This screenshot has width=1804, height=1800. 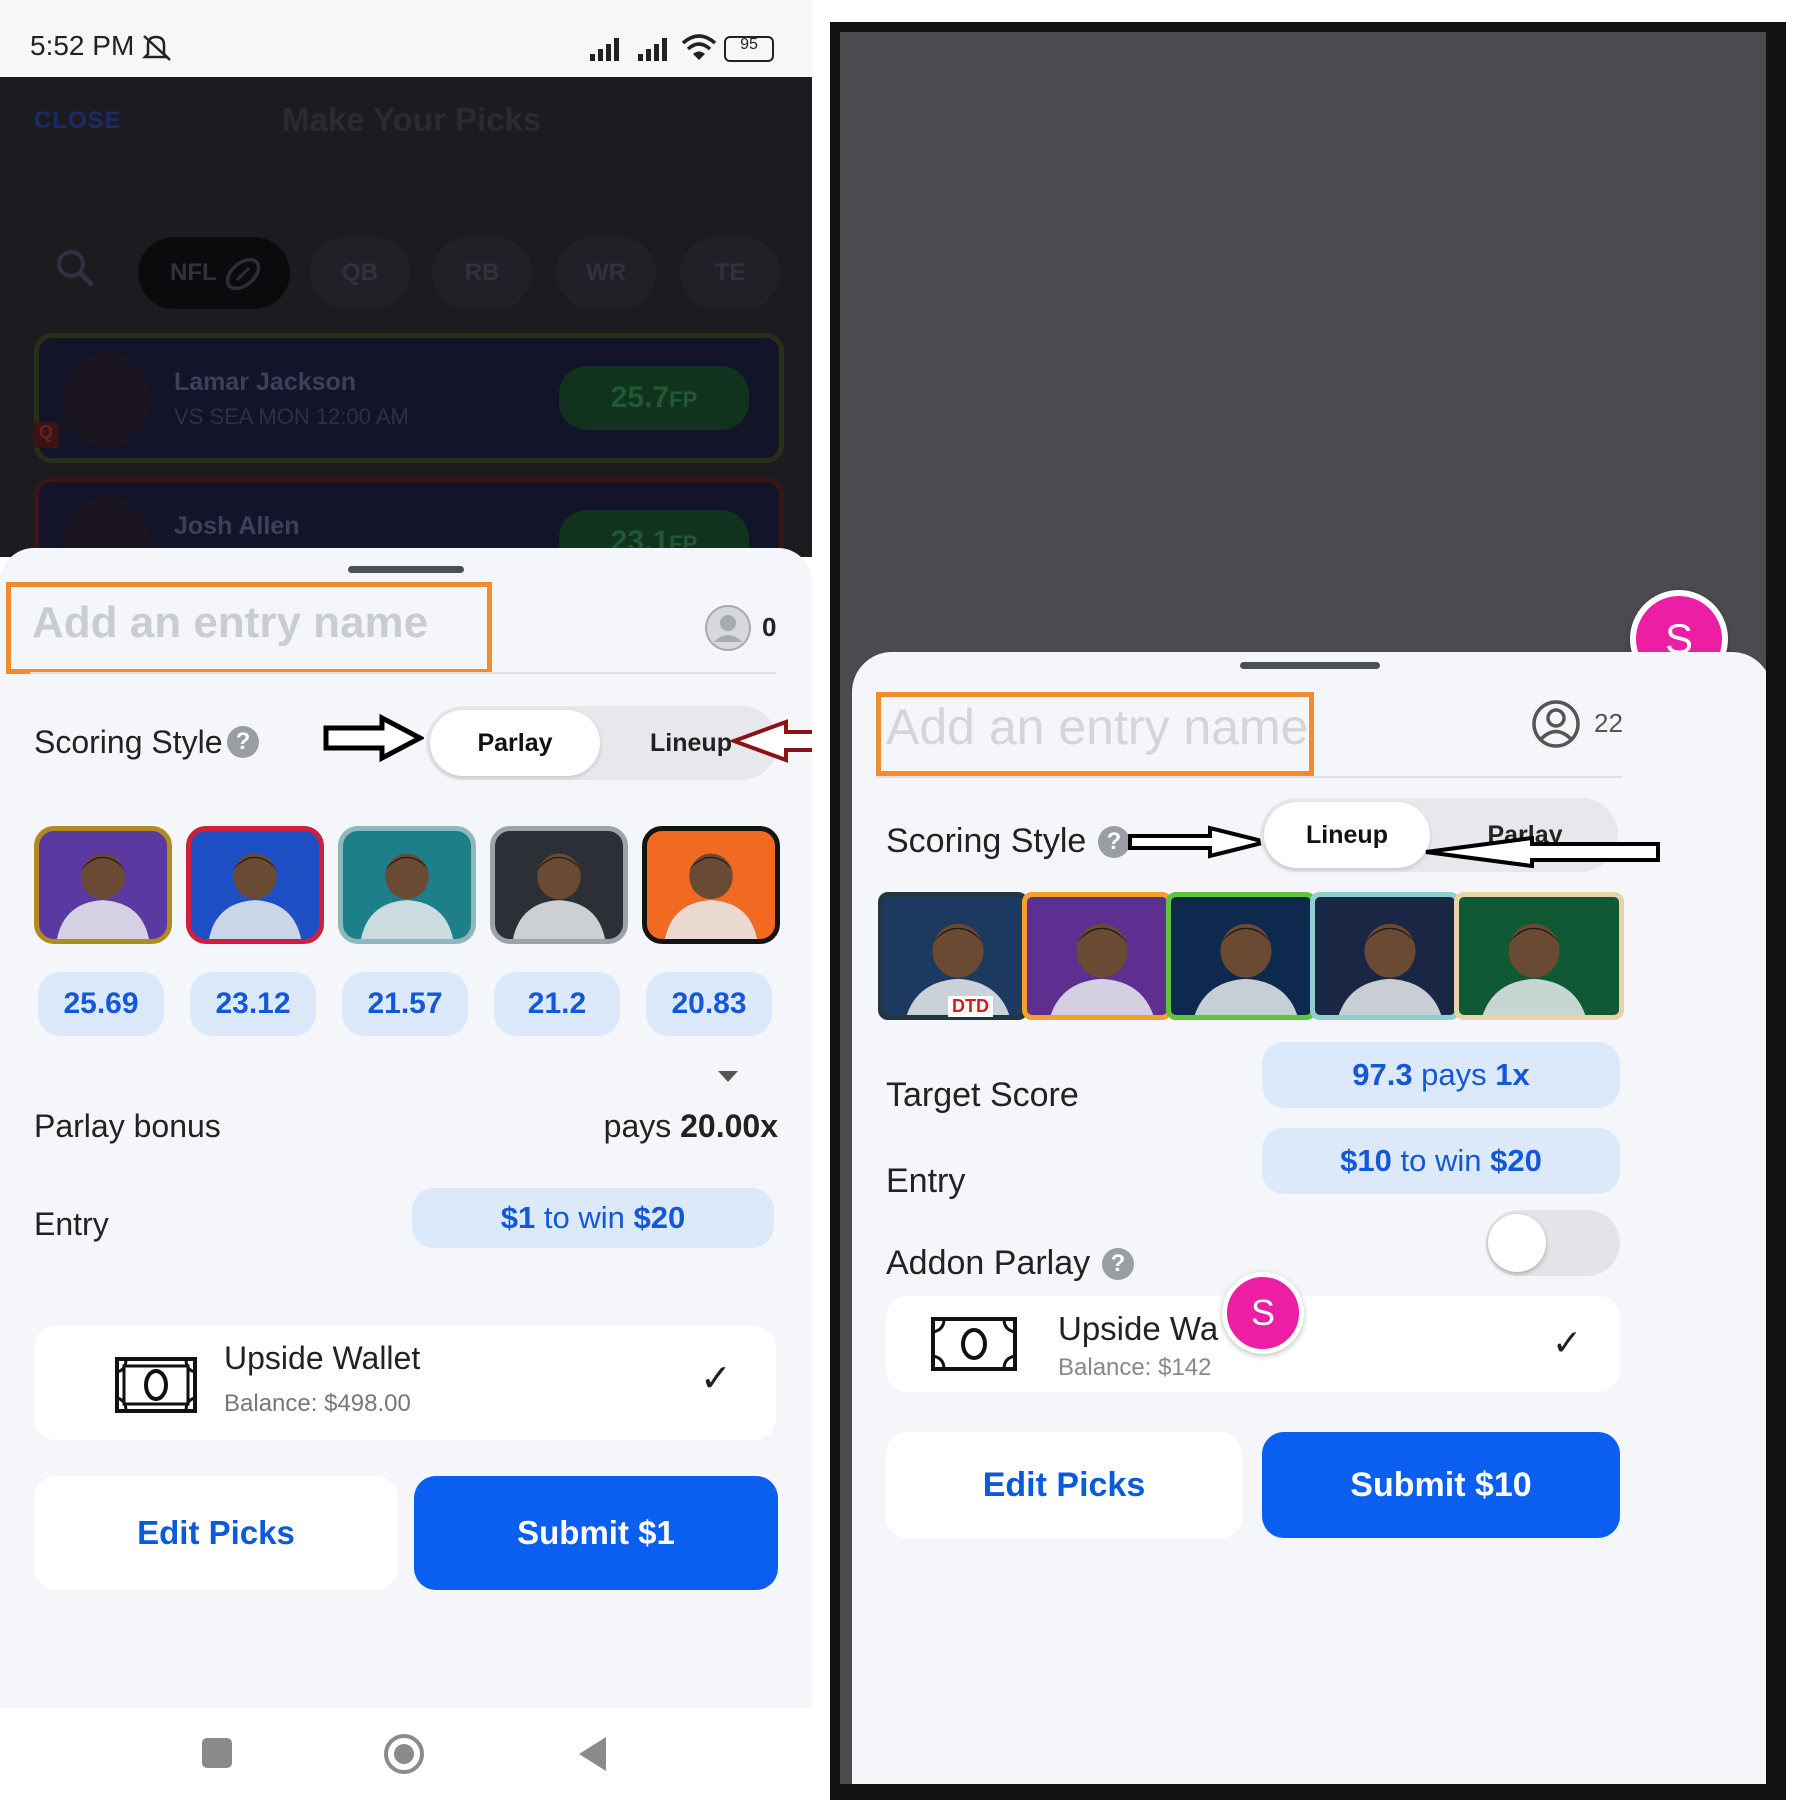 I want to click on person-icon, so click(x=1556, y=724).